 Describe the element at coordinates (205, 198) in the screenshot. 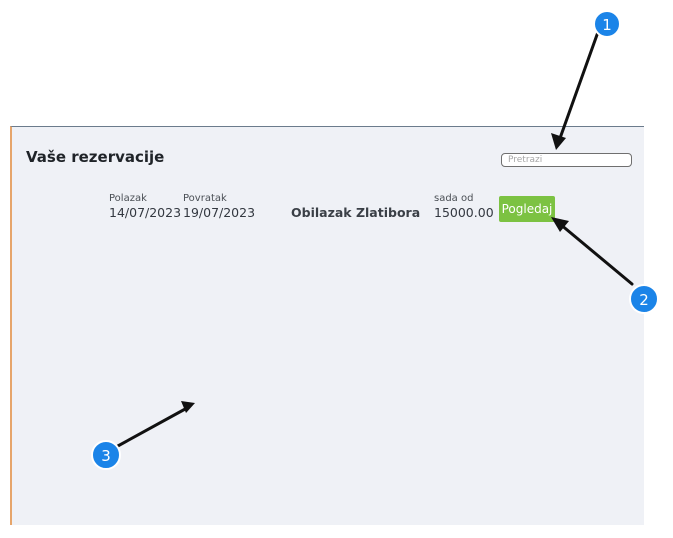

I see `return-label: Povratak` at that location.